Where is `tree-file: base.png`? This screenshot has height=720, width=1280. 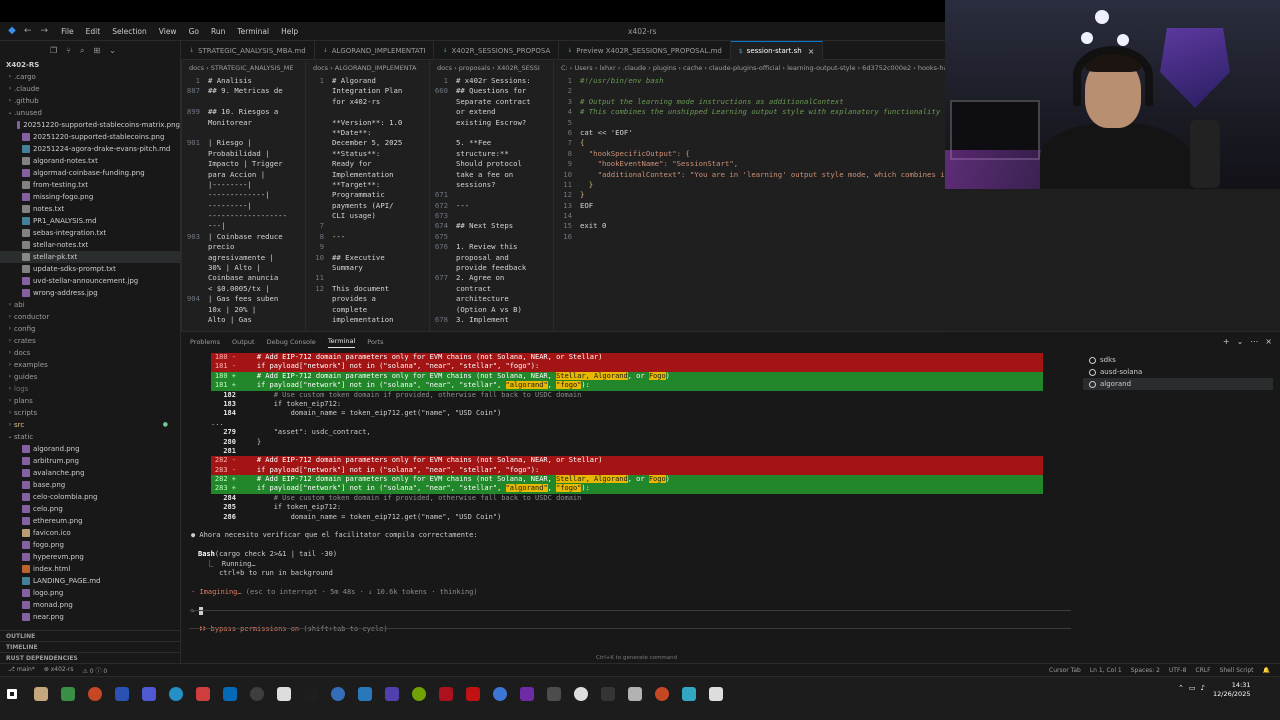 tree-file: base.png is located at coordinates (90, 485).